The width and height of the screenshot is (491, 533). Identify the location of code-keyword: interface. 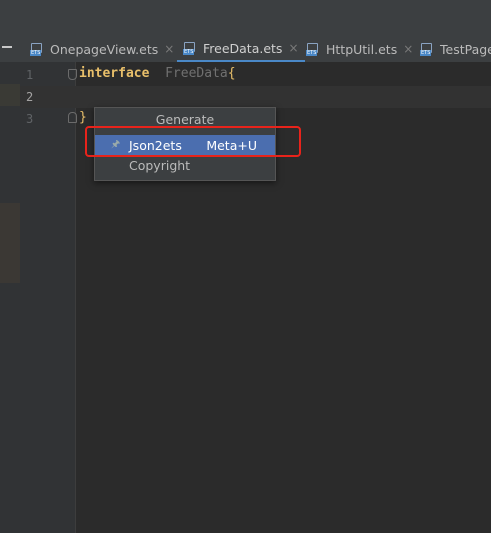
(114, 73).